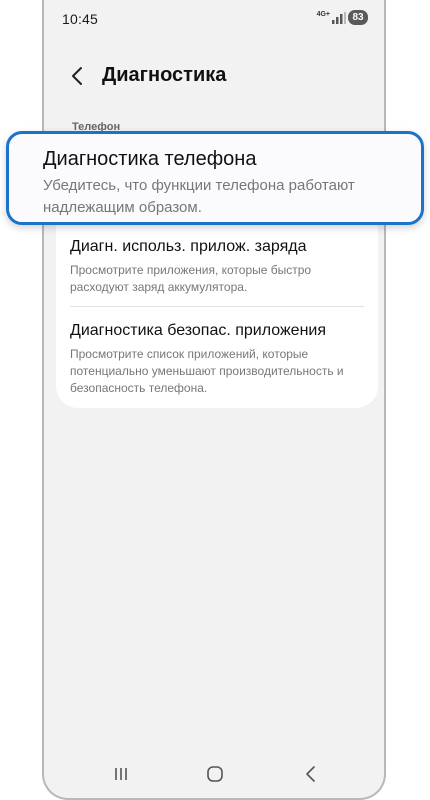 The image size is (430, 800). What do you see at coordinates (358, 17) in the screenshot?
I see `battery-indicator: 83` at bounding box center [358, 17].